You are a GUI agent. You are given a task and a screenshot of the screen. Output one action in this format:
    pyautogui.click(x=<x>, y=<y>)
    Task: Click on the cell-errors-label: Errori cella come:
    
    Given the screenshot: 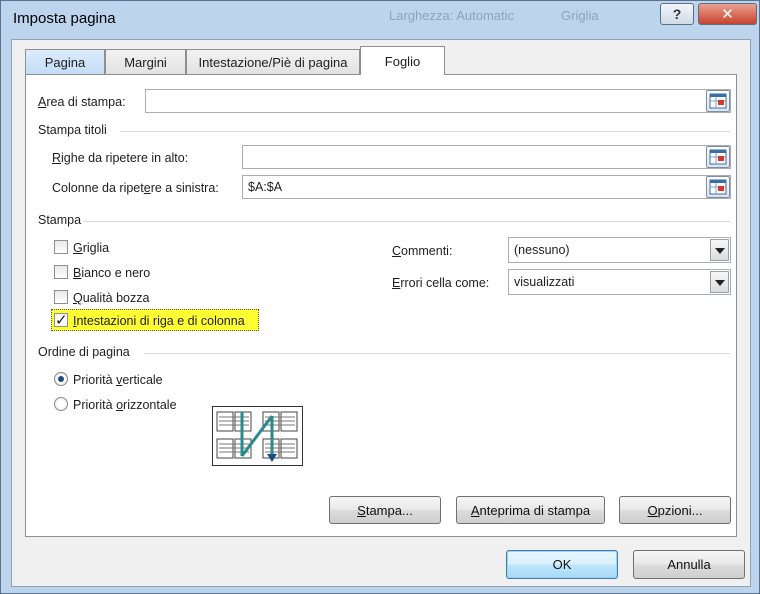 What is the action you would take?
    pyautogui.click(x=441, y=283)
    